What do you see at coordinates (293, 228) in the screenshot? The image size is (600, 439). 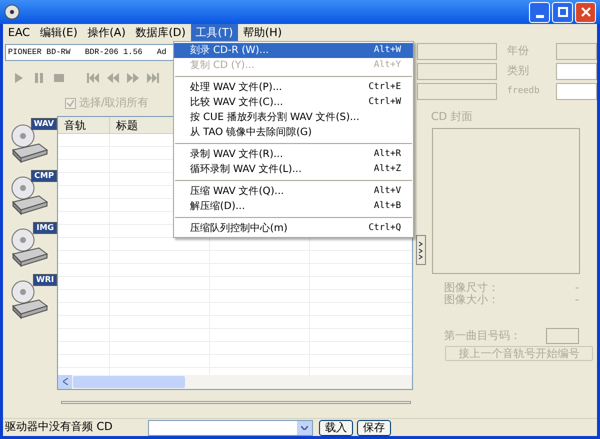 I see `menu-entry: 压缩队列控制中心(m) Ctrl+Q` at bounding box center [293, 228].